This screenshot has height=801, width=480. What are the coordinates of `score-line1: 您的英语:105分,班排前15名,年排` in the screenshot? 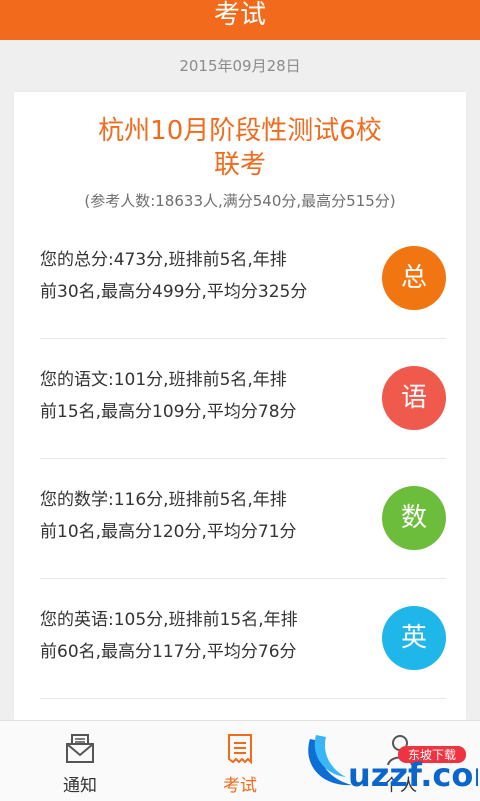 It's located at (169, 620).